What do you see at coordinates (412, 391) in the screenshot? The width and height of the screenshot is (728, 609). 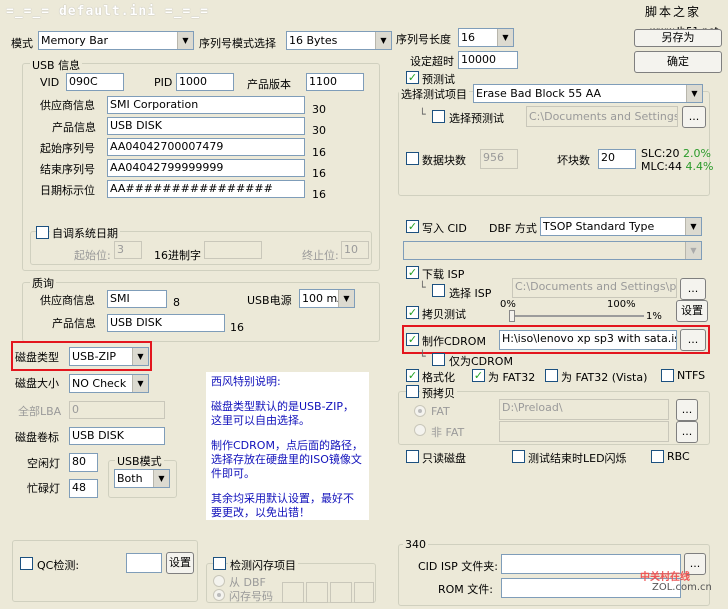 I see `precopy-checkbox` at bounding box center [412, 391].